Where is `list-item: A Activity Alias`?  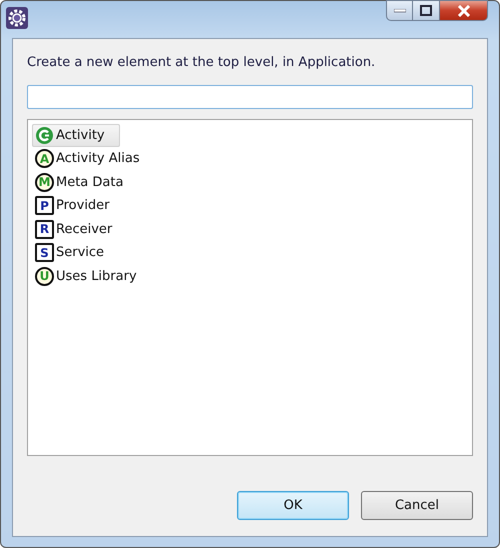
list-item: A Activity Alias is located at coordinates (93, 158).